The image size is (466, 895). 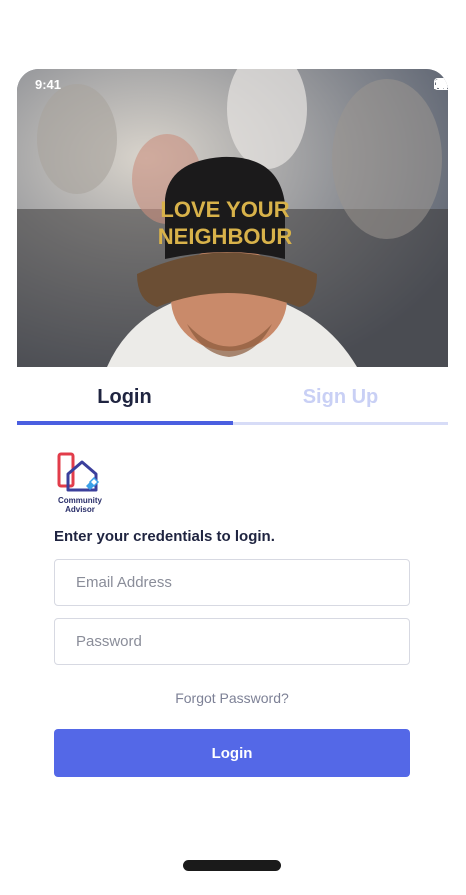 I want to click on forgot-password-link: Forgot Password?, so click(x=232, y=698).